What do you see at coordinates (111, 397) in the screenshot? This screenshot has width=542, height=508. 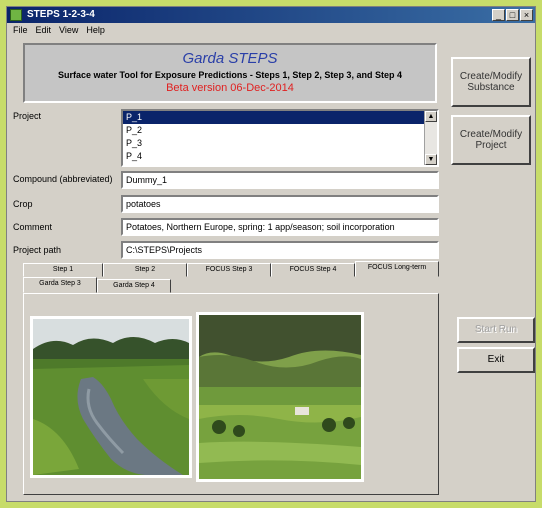 I see `river-photo` at bounding box center [111, 397].